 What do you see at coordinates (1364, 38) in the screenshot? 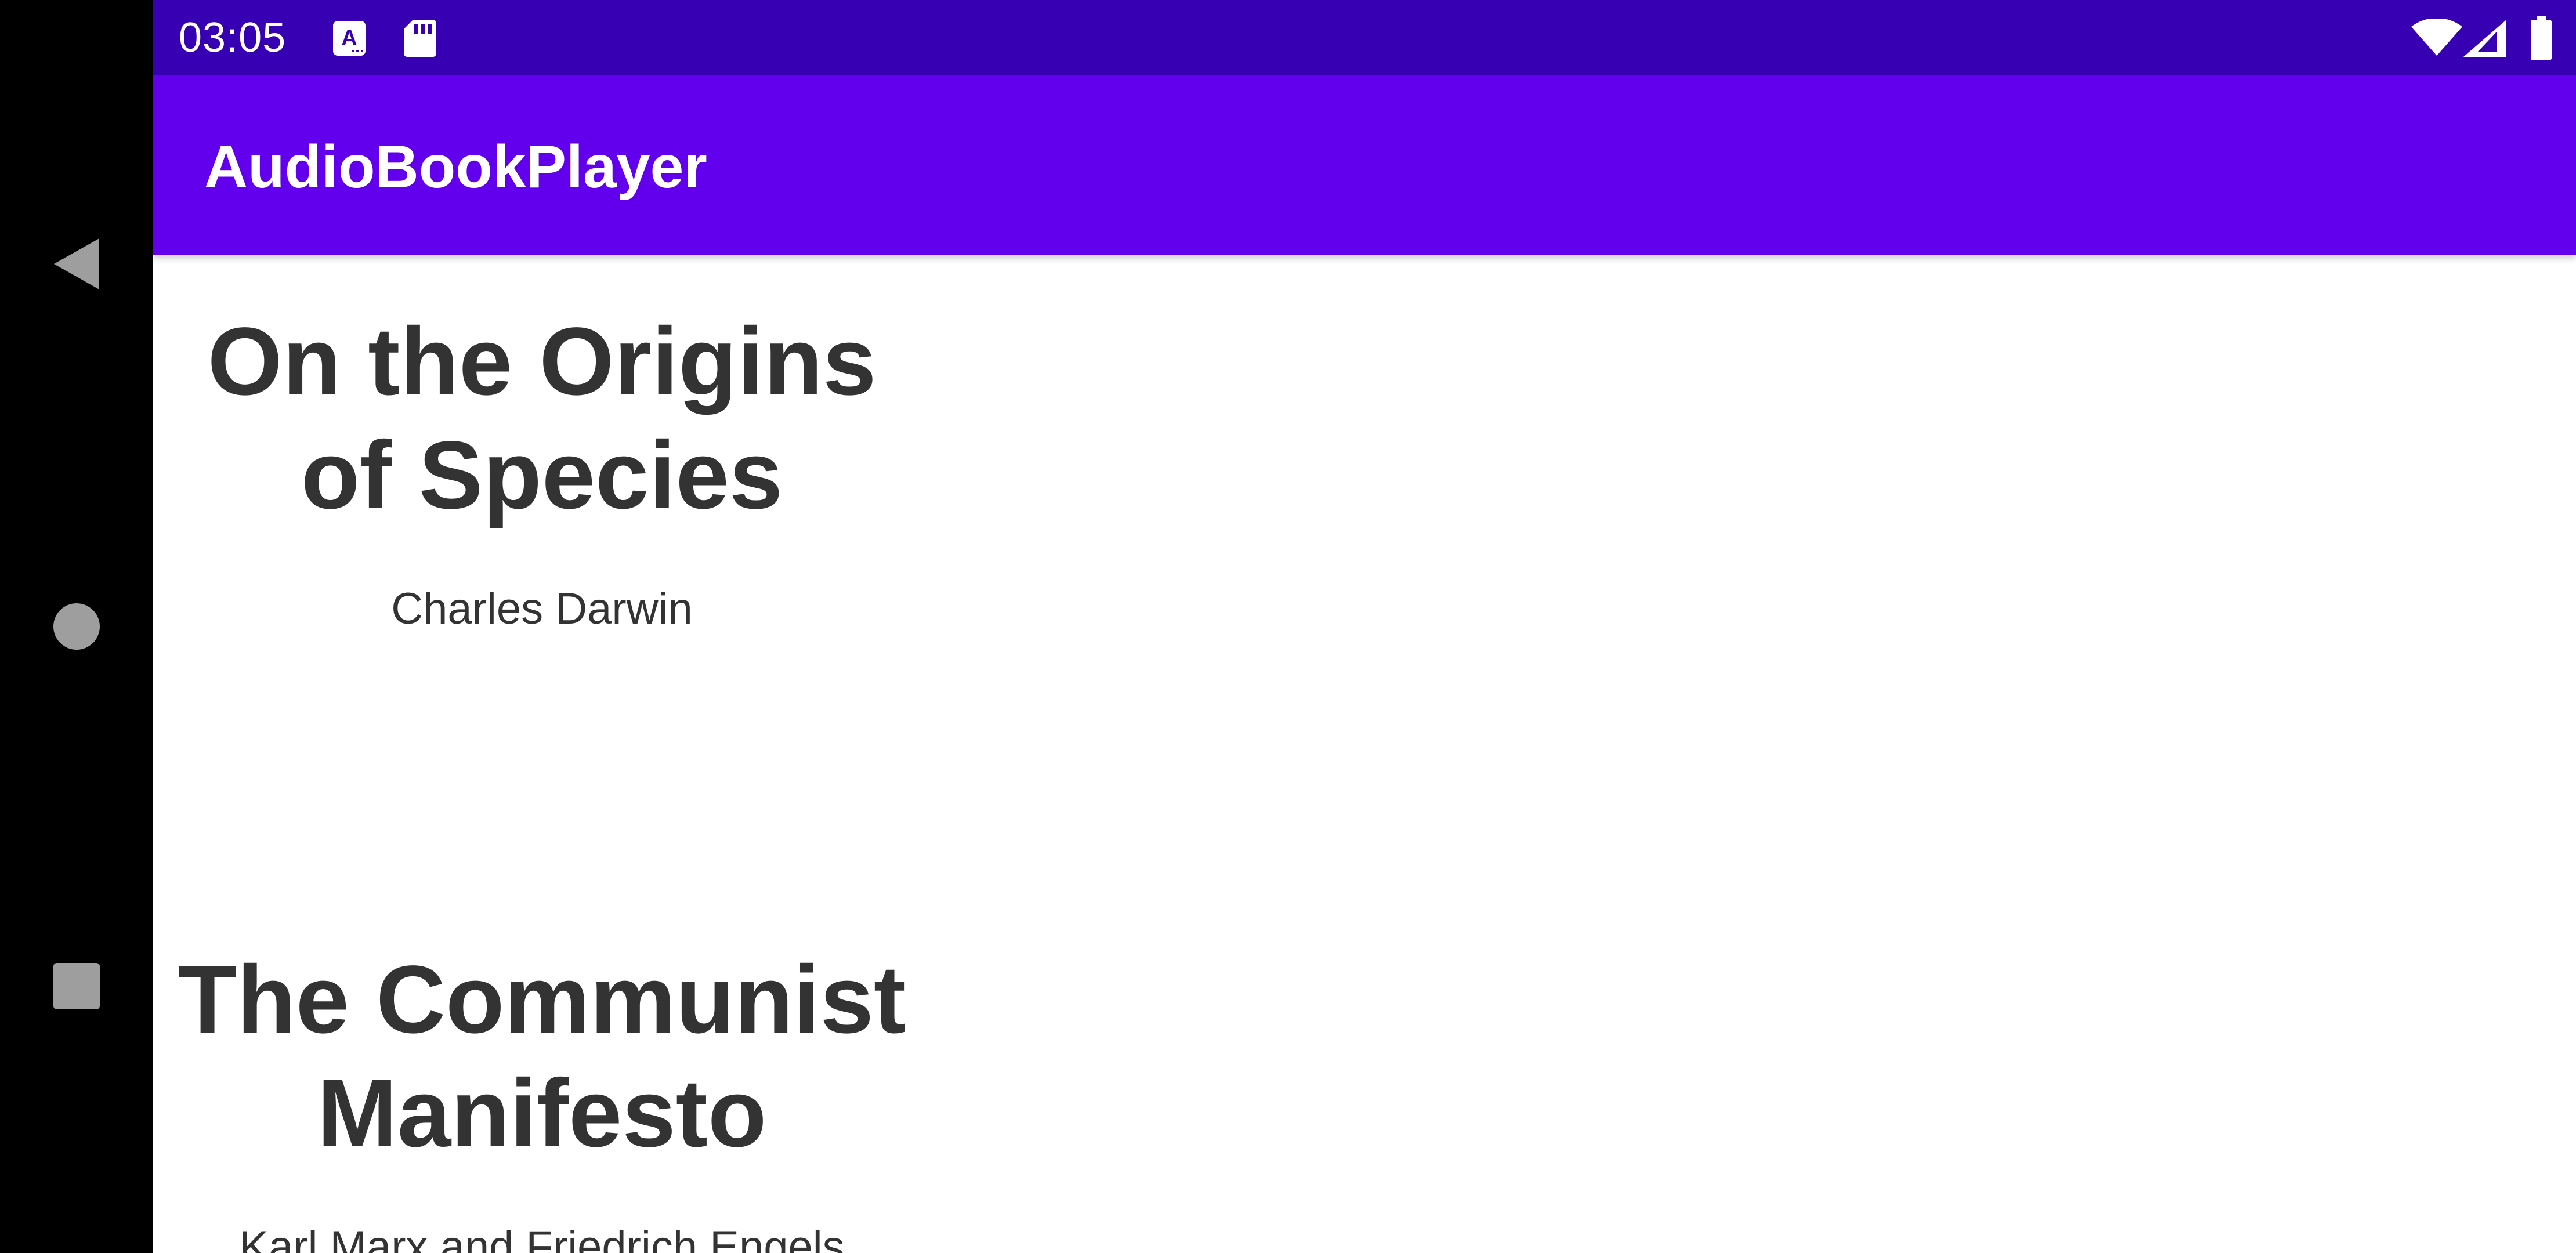
I see `status-bar: 03:05 A` at bounding box center [1364, 38].